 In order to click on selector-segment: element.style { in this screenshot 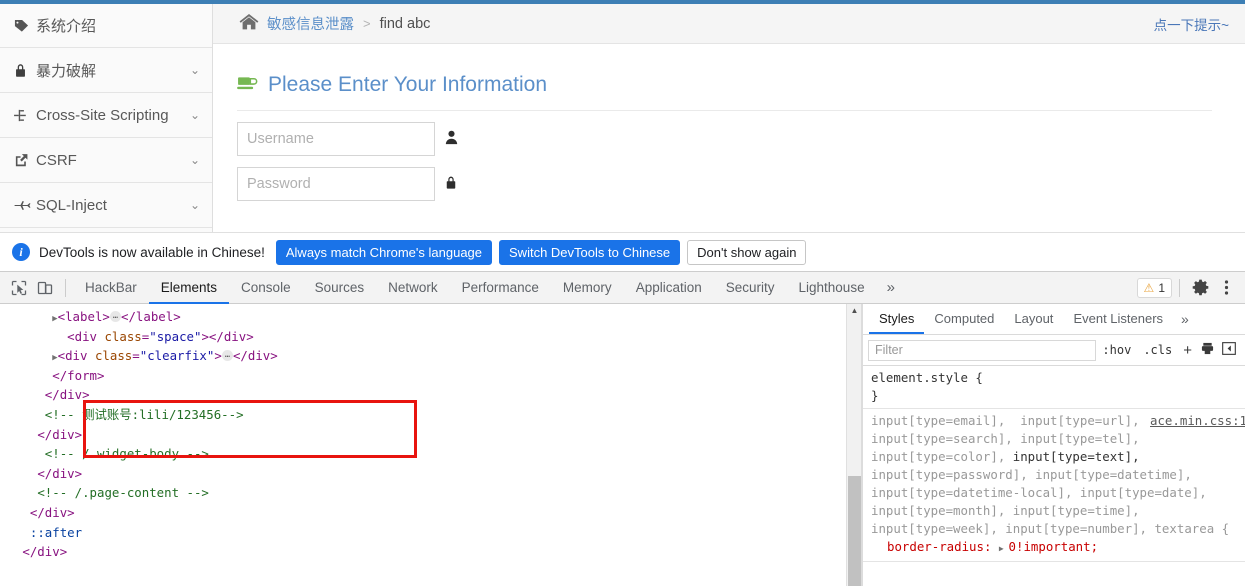, I will do `click(931, 377)`.